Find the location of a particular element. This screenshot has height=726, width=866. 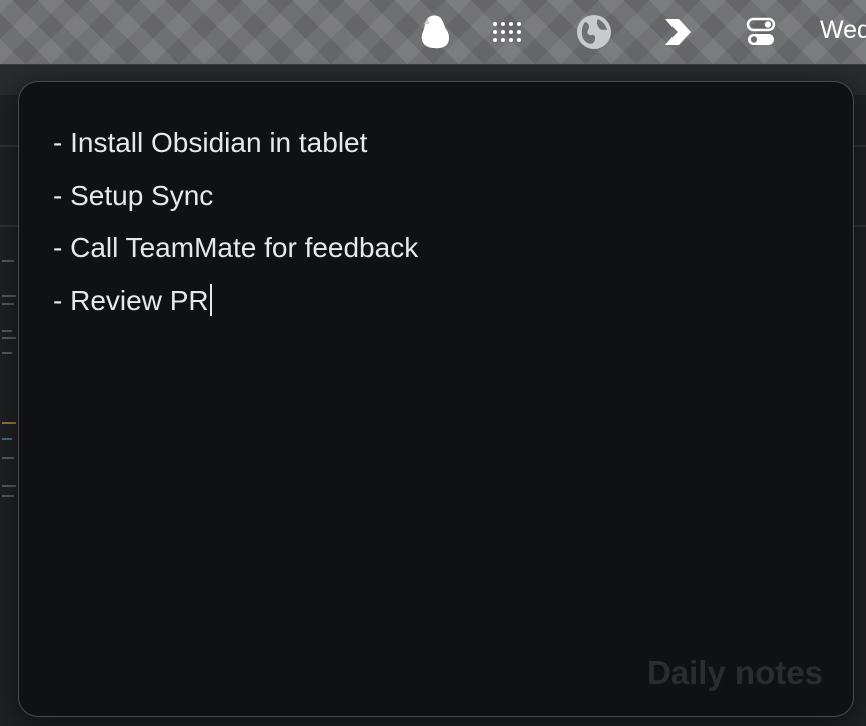

note-title-watermark: Daily notes is located at coordinates (734, 672).